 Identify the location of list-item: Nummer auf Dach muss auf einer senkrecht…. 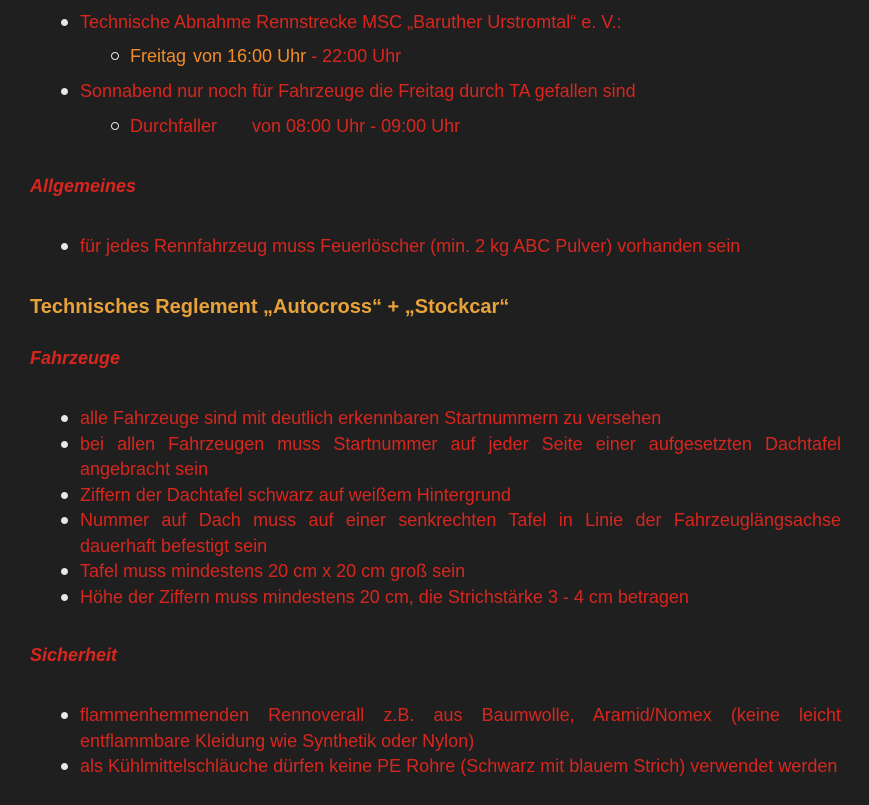
(435, 533).